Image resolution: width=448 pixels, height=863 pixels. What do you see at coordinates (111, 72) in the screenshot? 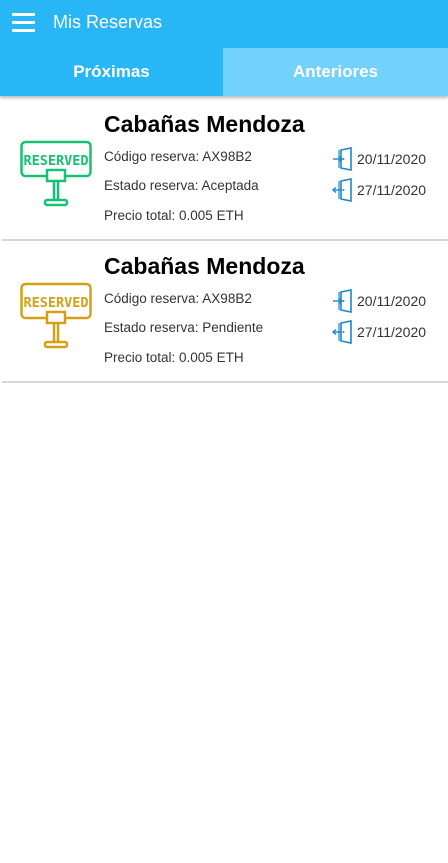
I see `tab-proximas: Próximas` at bounding box center [111, 72].